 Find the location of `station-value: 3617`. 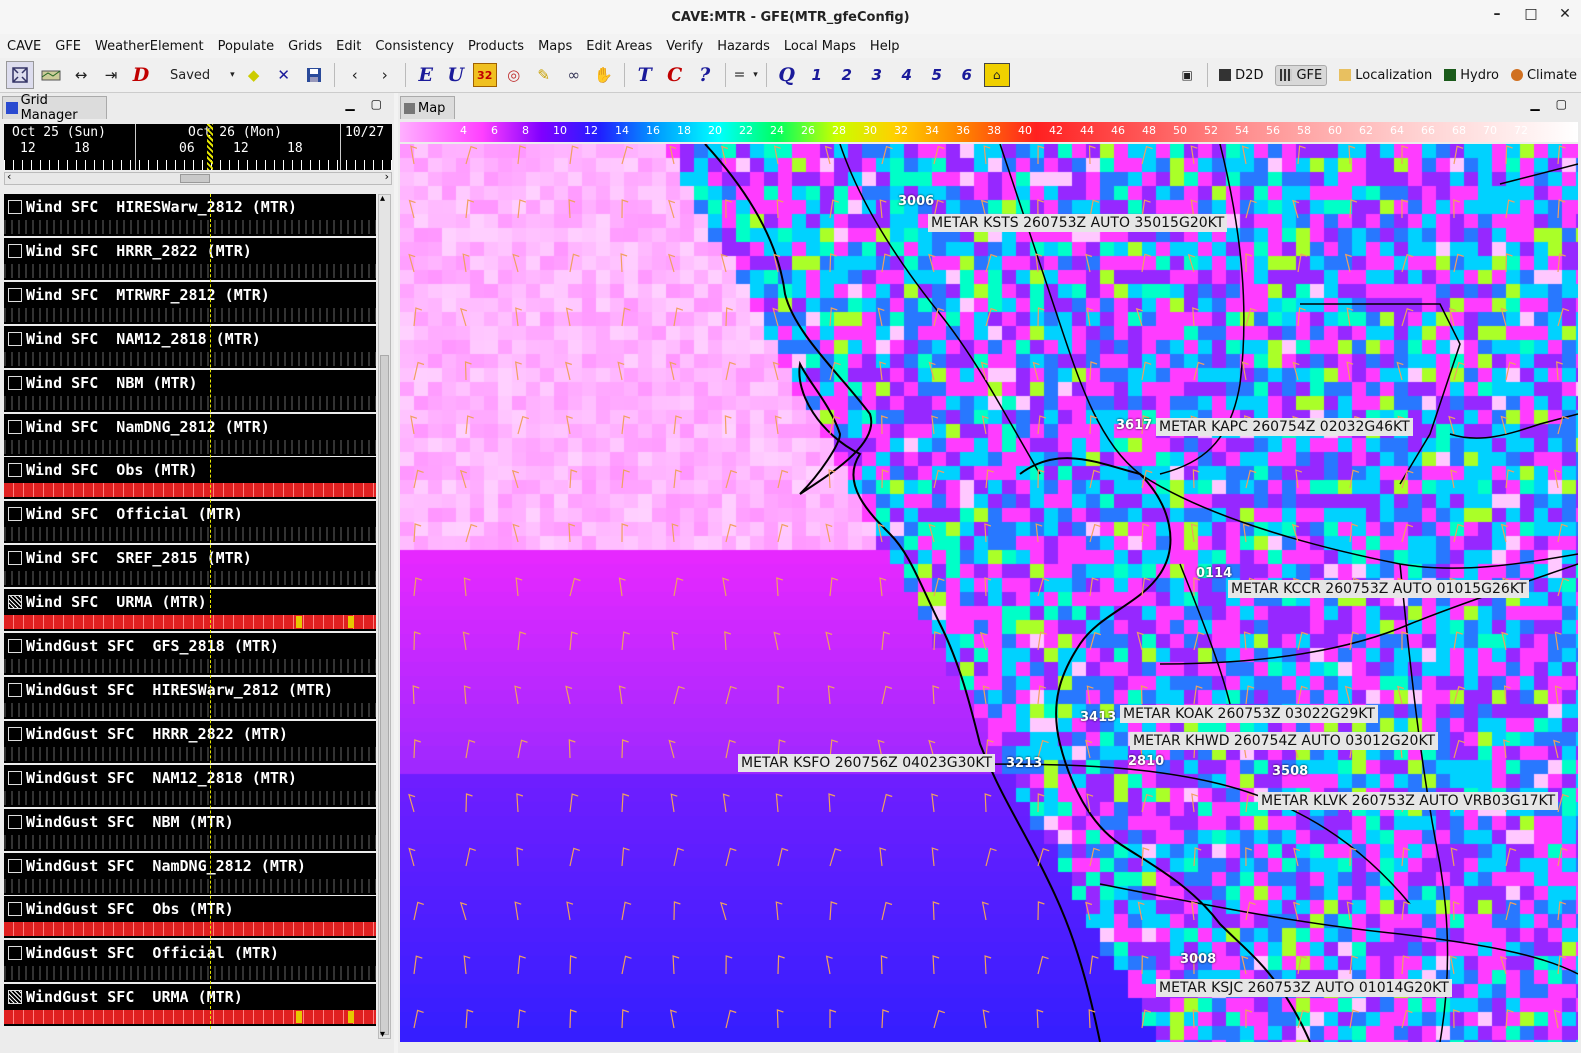

station-value: 3617 is located at coordinates (1134, 425).